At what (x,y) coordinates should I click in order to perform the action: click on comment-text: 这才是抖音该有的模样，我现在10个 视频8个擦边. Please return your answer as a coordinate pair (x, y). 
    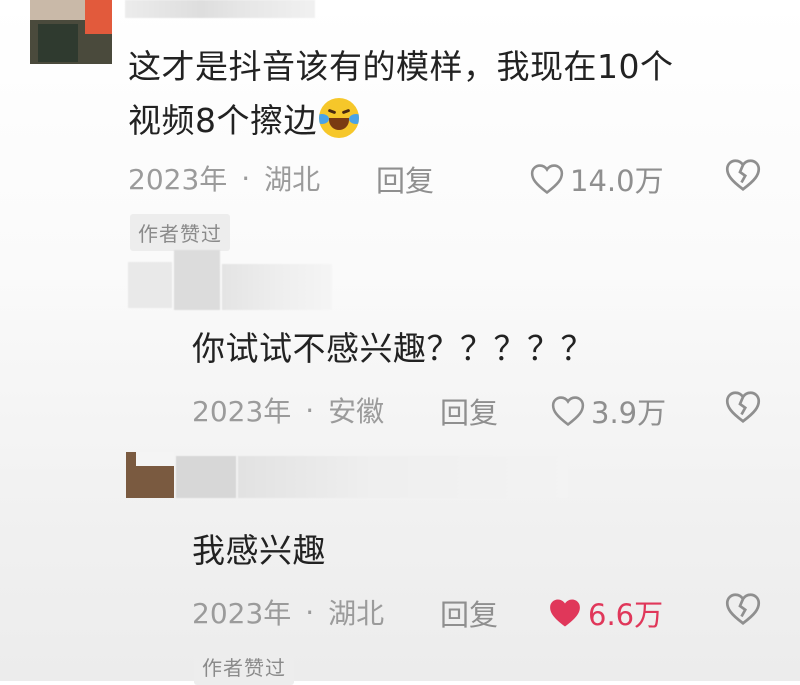
    Looking at the image, I should click on (401, 93).